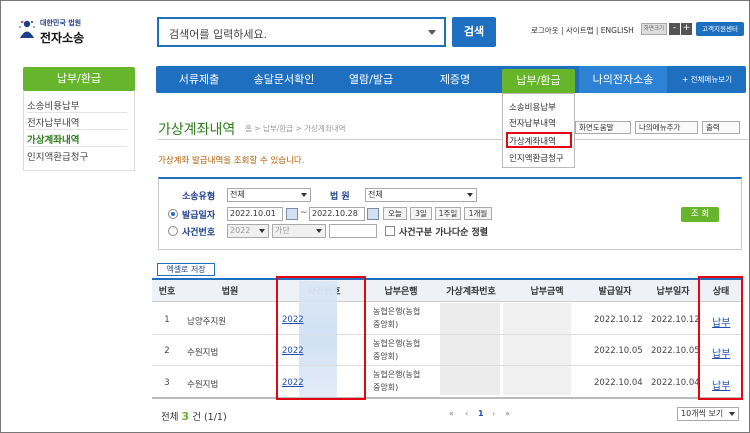 This screenshot has height=433, width=750. What do you see at coordinates (170, 417) in the screenshot?
I see `total-prefix: 전체` at bounding box center [170, 417].